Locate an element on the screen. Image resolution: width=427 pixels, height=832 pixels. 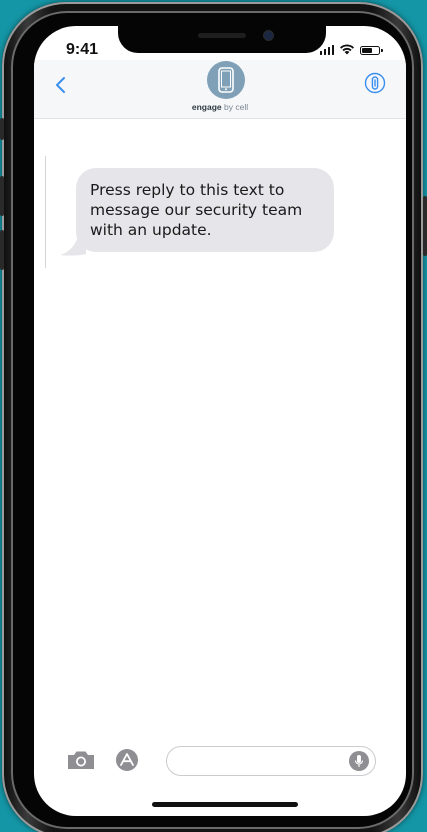
home-indicator is located at coordinates (225, 804).